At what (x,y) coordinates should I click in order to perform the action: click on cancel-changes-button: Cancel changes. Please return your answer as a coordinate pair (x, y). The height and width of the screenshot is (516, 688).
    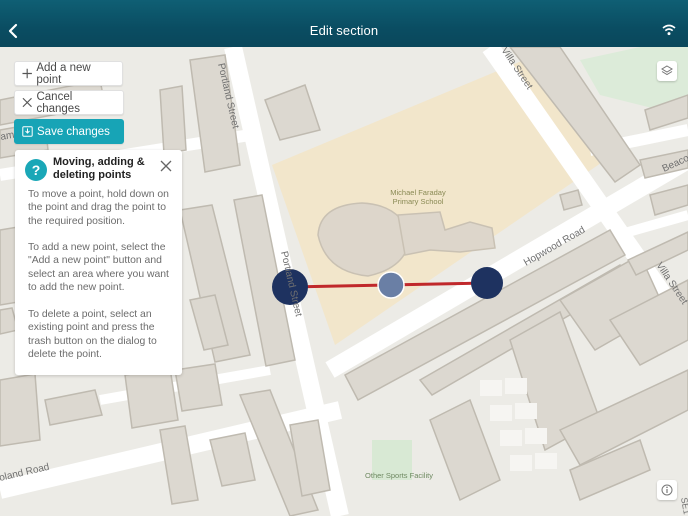
    Looking at the image, I should click on (69, 102).